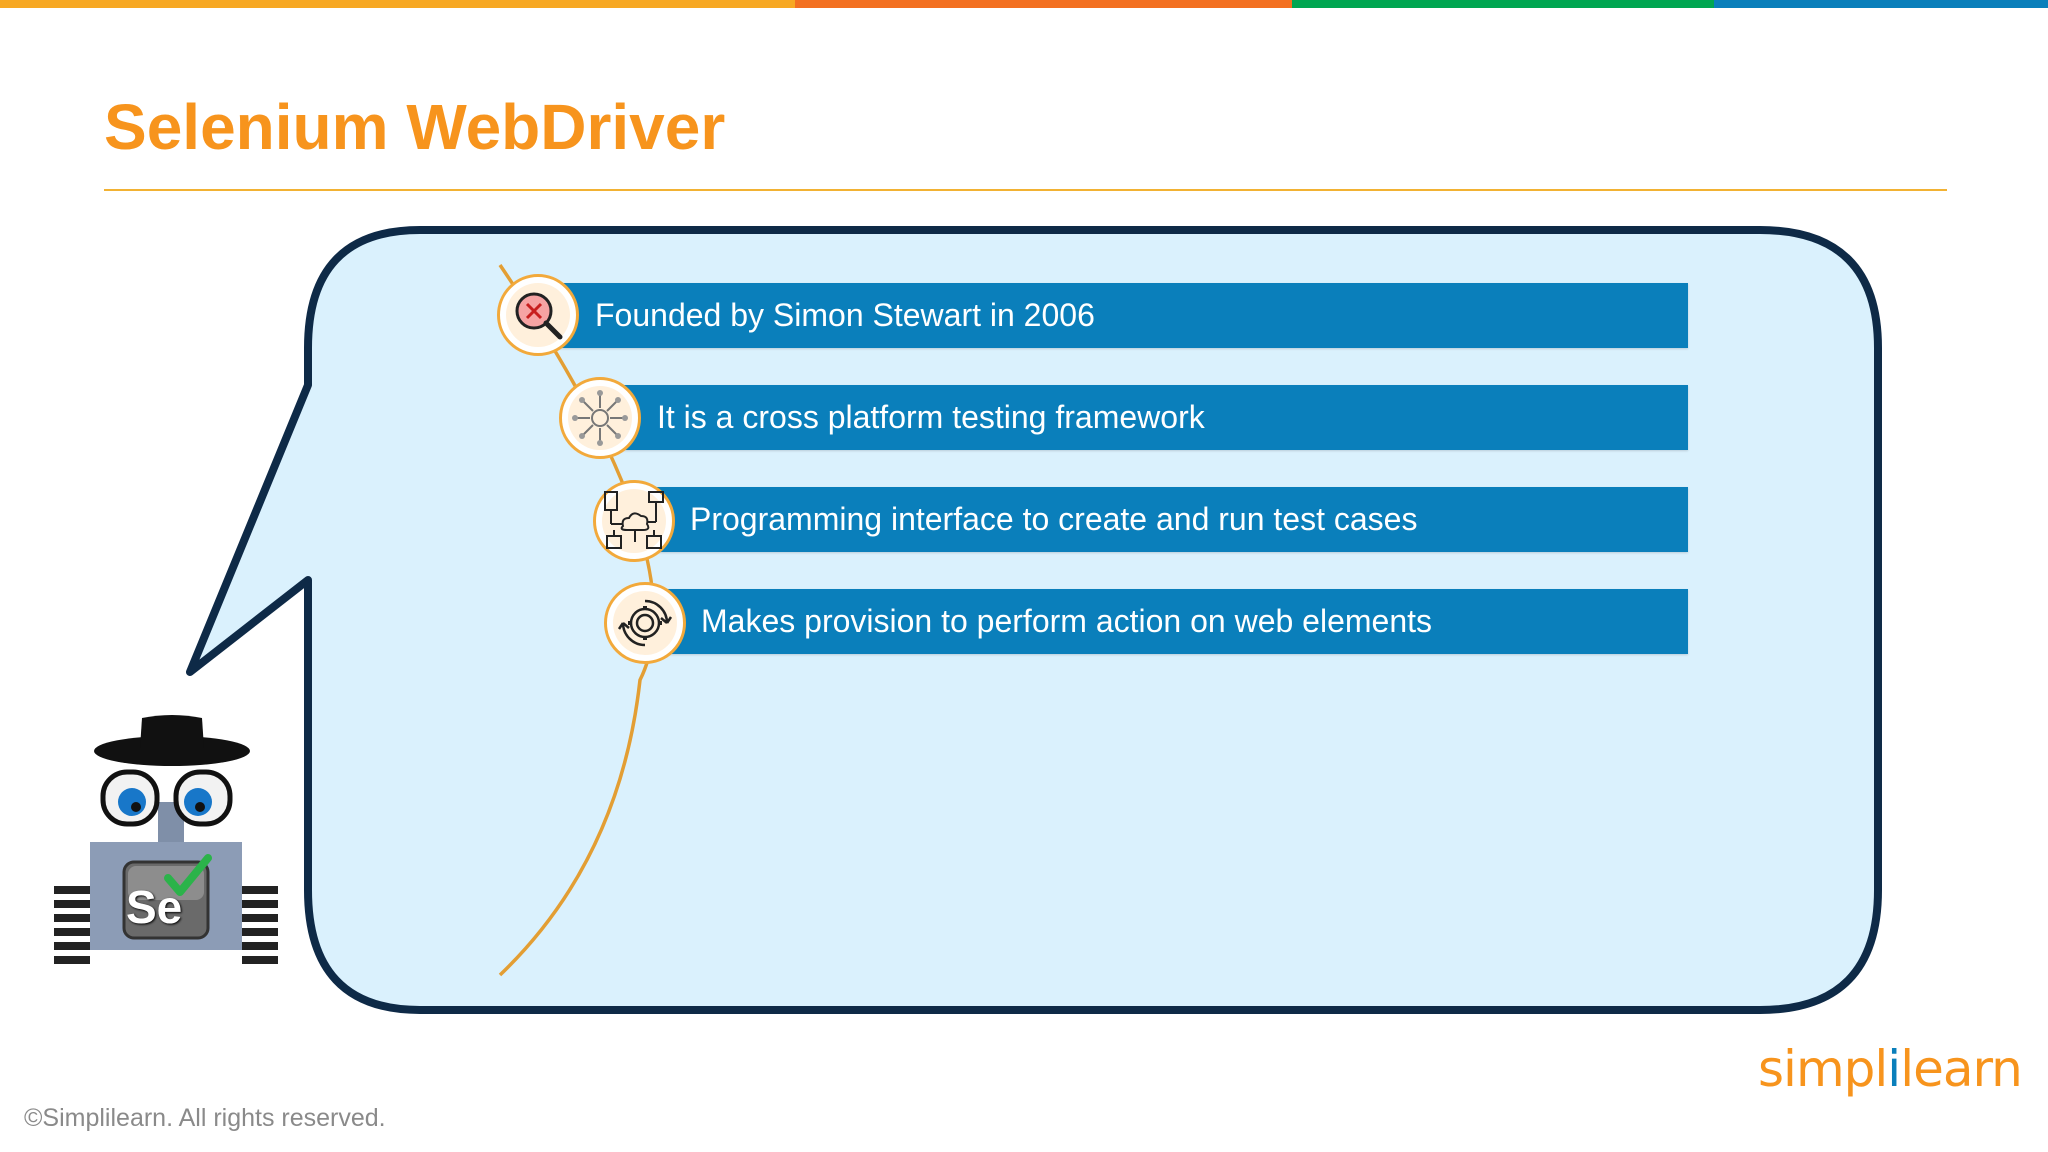  What do you see at coordinates (1894, 1069) in the screenshot?
I see `logo-part-i: i` at bounding box center [1894, 1069].